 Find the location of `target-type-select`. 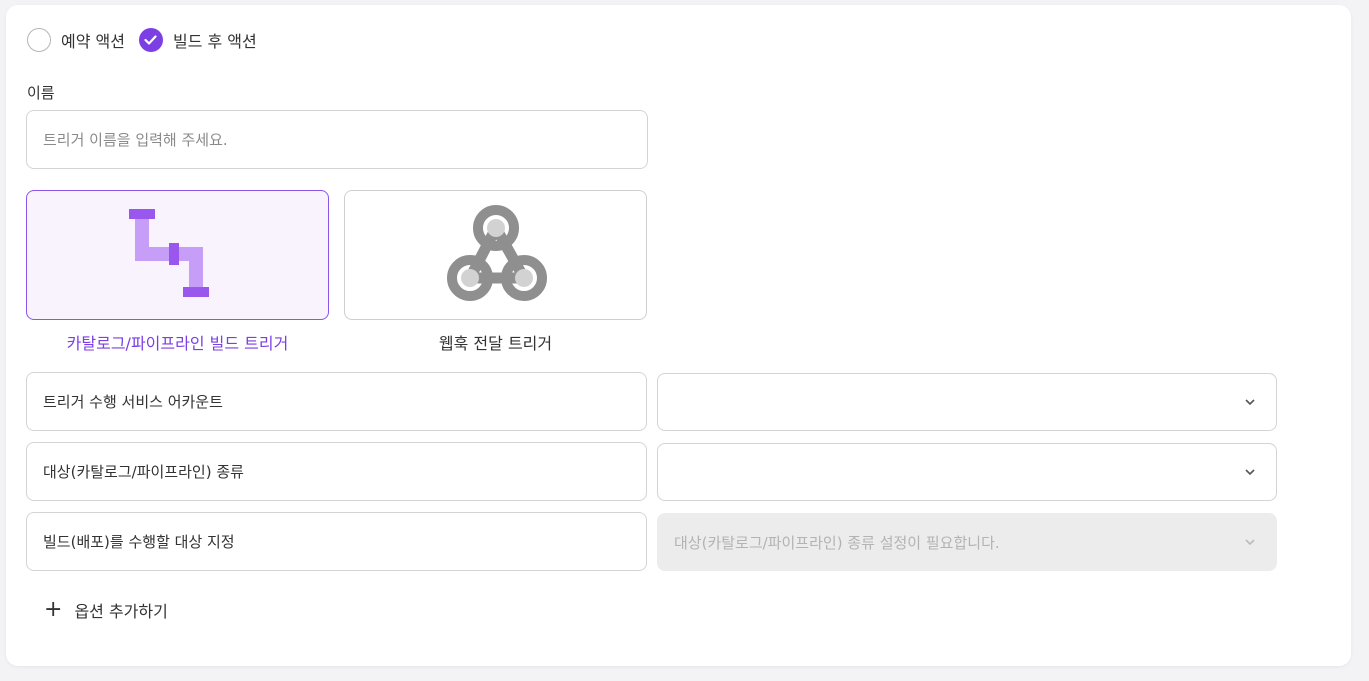

target-type-select is located at coordinates (967, 472).